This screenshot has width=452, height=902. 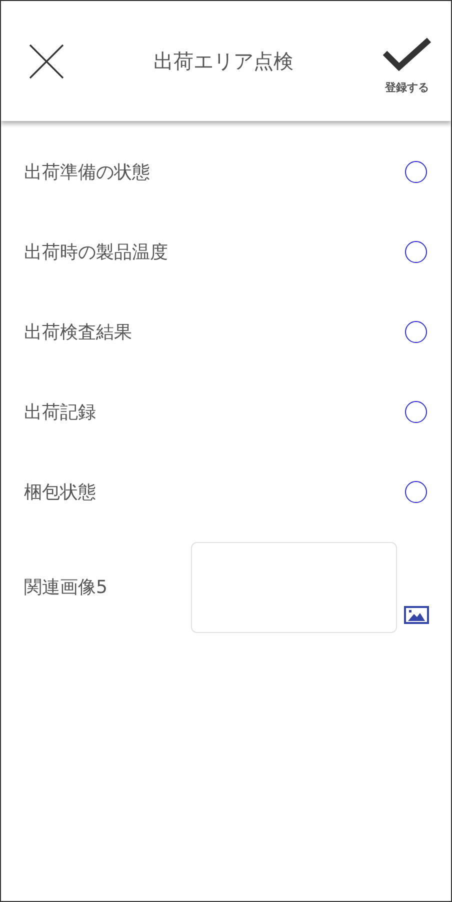 What do you see at coordinates (87, 172) in the screenshot?
I see `item-label: 出荷準備の状態` at bounding box center [87, 172].